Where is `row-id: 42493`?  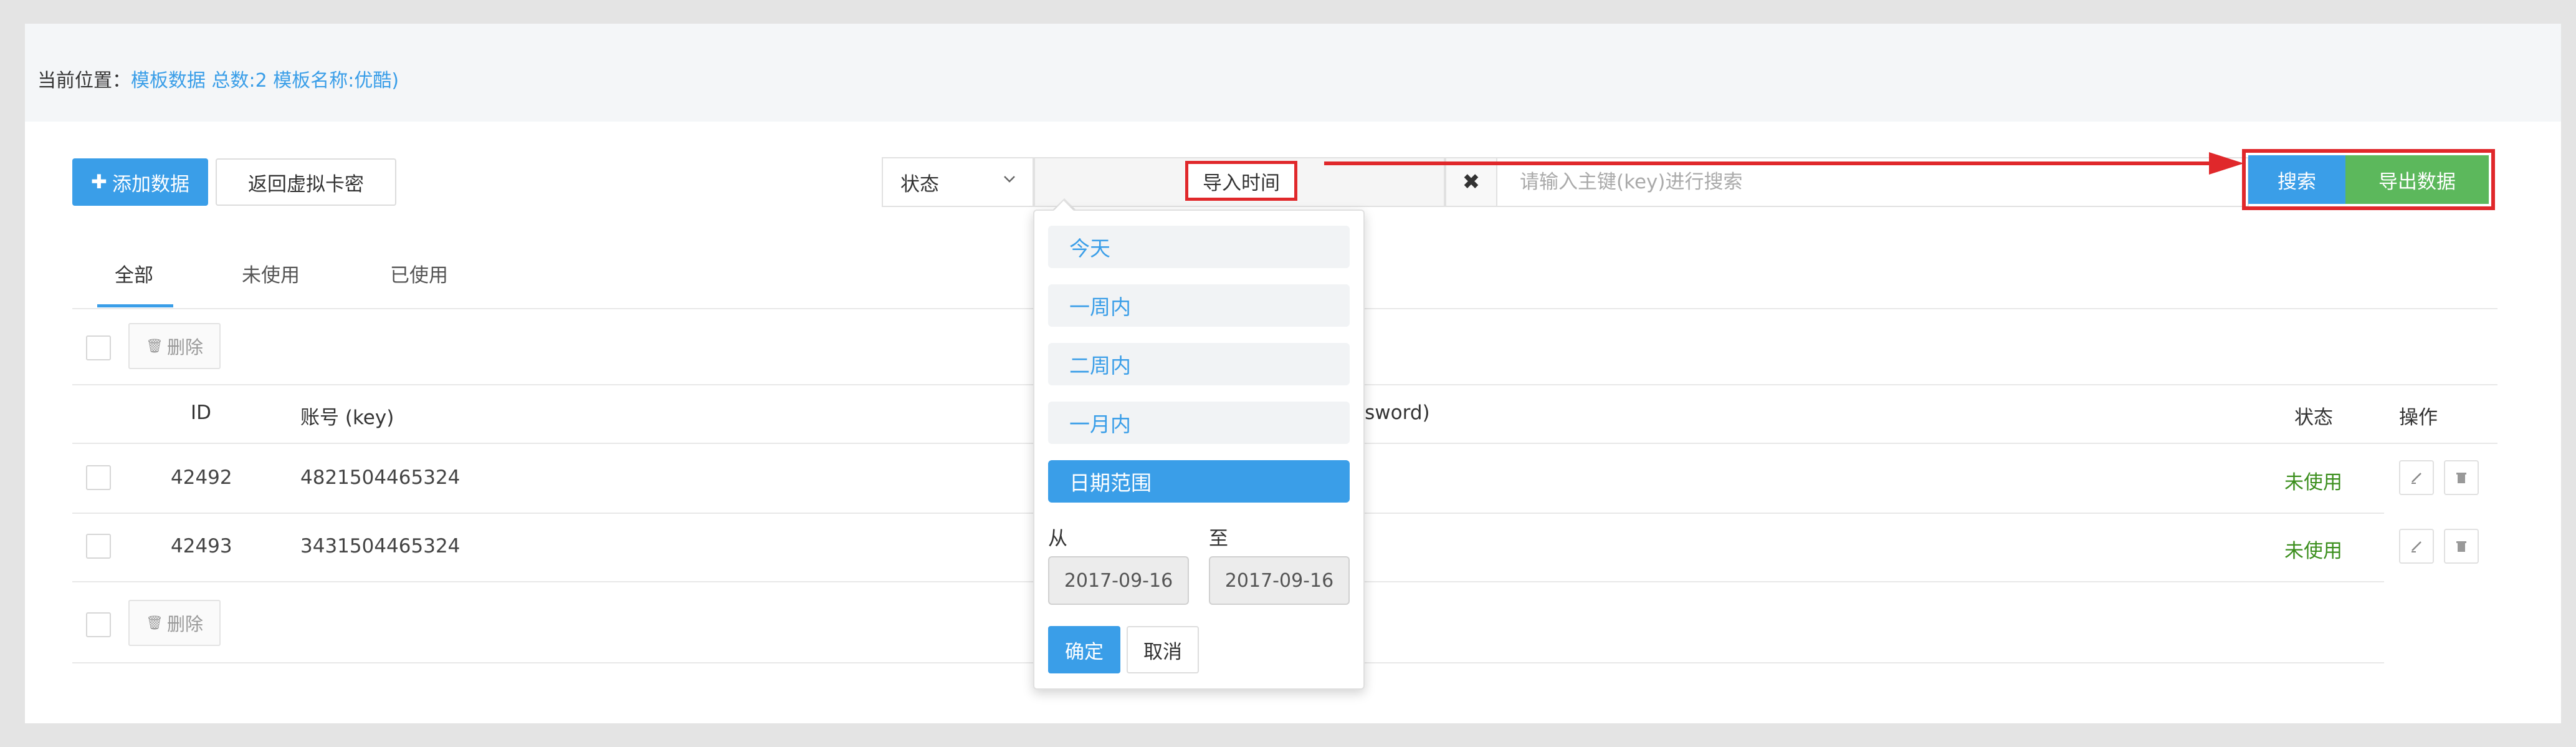 row-id: 42493 is located at coordinates (201, 546).